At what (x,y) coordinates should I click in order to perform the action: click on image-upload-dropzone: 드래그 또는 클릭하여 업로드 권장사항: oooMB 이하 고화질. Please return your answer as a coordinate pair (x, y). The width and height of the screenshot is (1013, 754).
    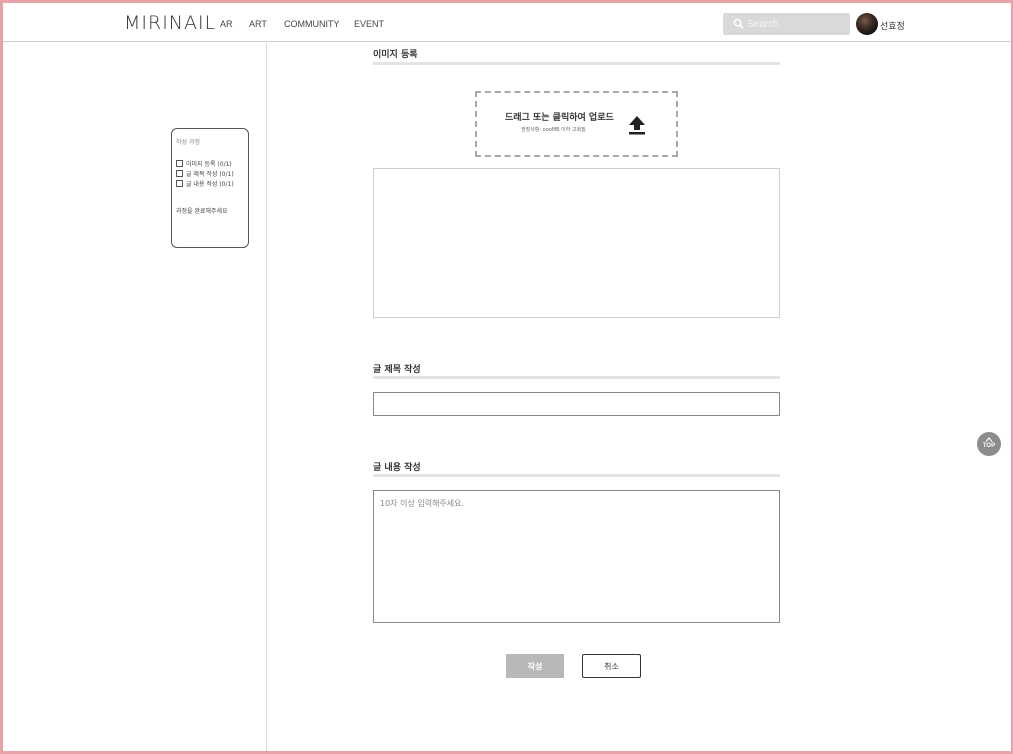
    Looking at the image, I should click on (576, 124).